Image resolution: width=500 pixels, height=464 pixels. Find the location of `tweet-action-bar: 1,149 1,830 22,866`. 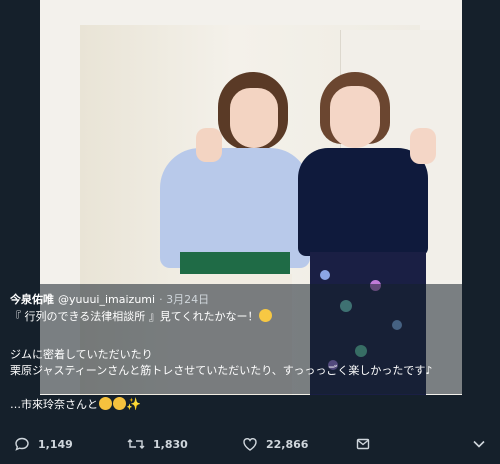

tweet-action-bar: 1,149 1,830 22,866 is located at coordinates (250, 444).